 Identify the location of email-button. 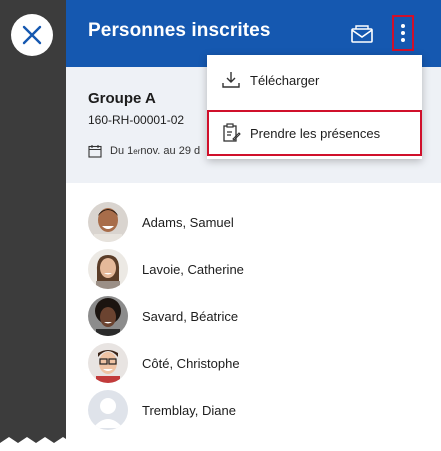
(362, 34).